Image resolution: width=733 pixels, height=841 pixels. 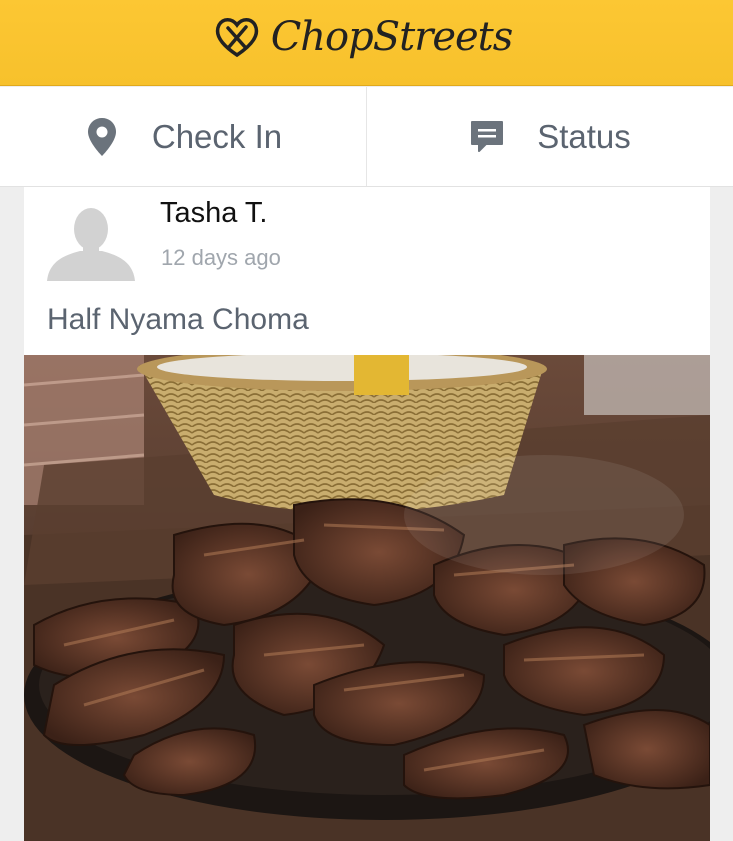 I want to click on brand: ChopStreets, so click(x=362, y=37).